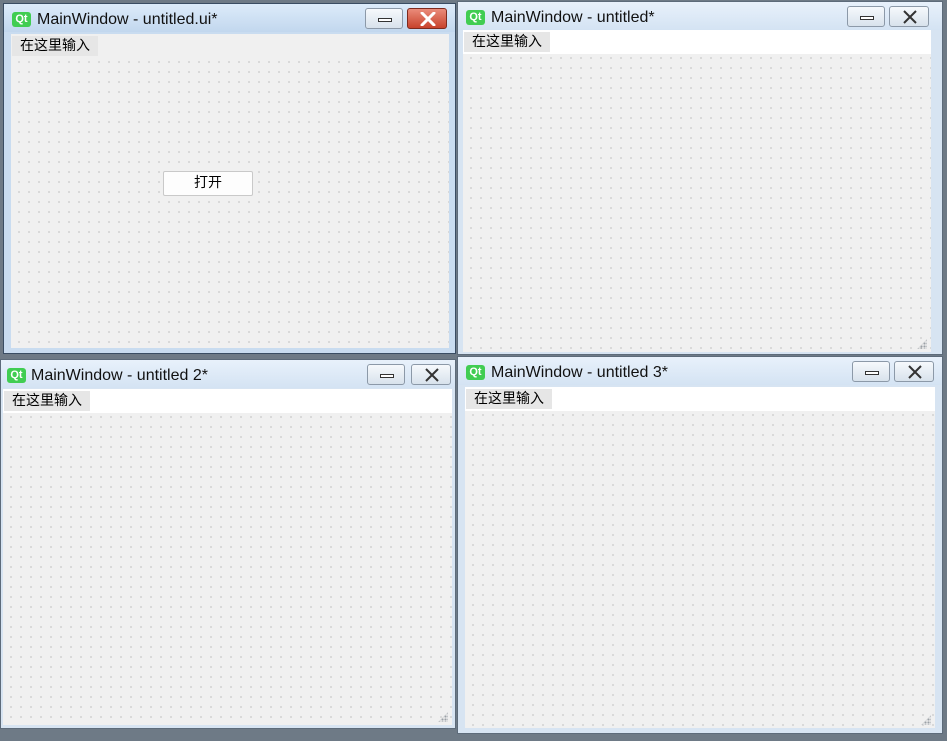  I want to click on window-title: MainWindow - untitled 2*, so click(119, 375).